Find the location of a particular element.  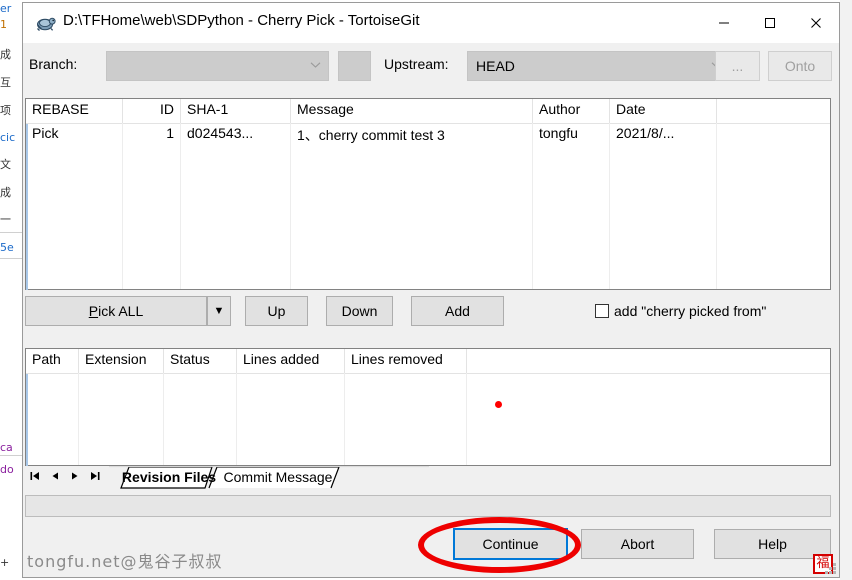

cherry-picked-from-checkbox: add "cherry picked from" is located at coordinates (680, 311).